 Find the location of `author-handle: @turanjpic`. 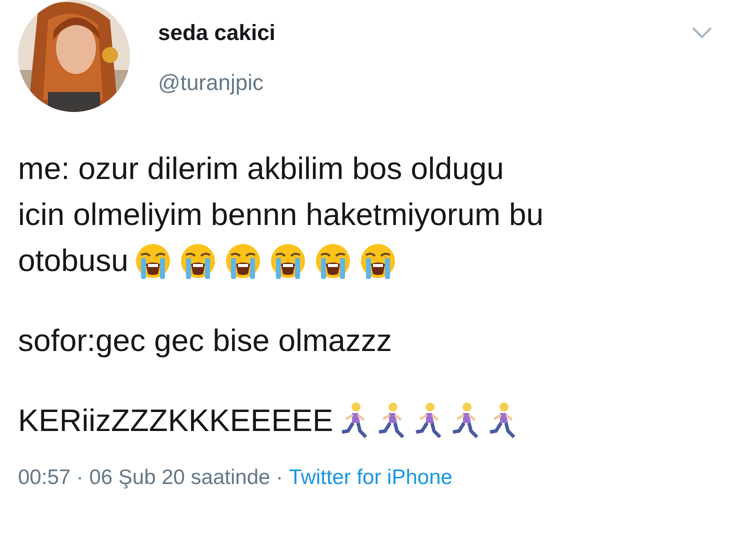

author-handle: @turanjpic is located at coordinates (425, 83).